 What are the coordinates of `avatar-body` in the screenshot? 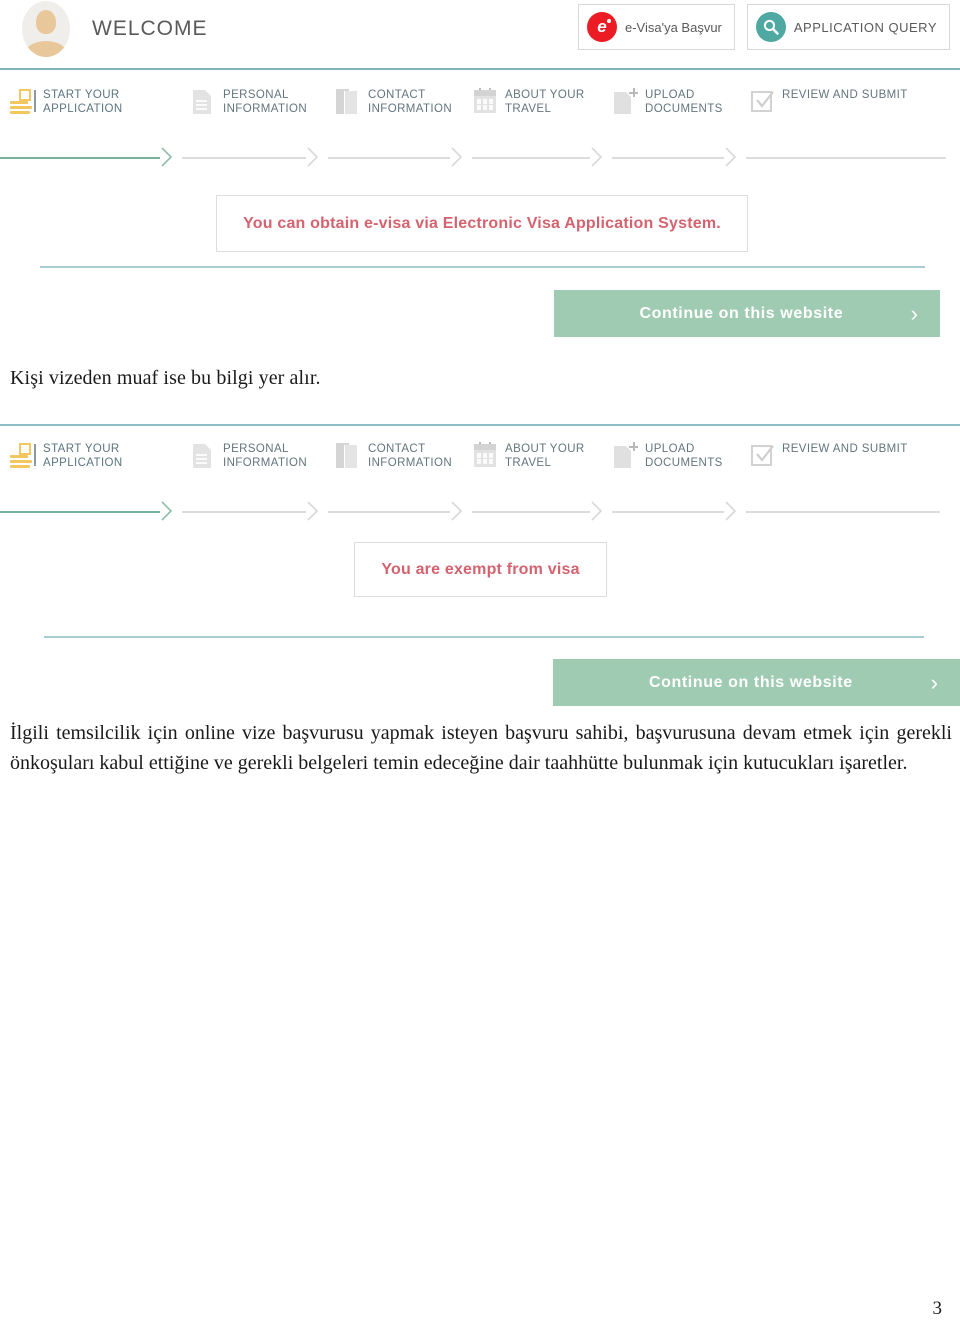 It's located at (46, 49).